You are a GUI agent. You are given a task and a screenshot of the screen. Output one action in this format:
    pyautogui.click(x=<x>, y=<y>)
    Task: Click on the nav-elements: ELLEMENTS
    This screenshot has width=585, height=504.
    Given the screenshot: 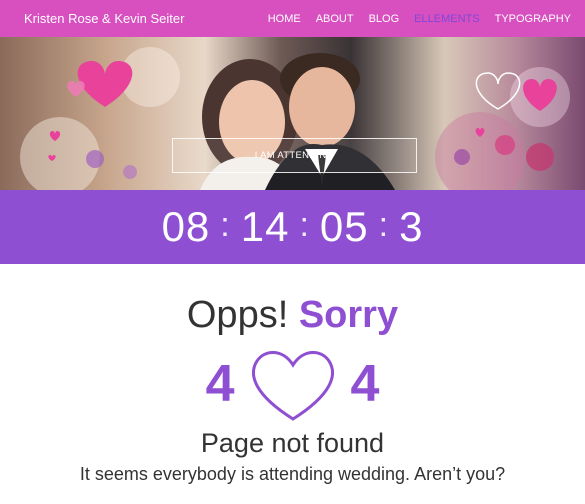 What is the action you would take?
    pyautogui.click(x=446, y=19)
    